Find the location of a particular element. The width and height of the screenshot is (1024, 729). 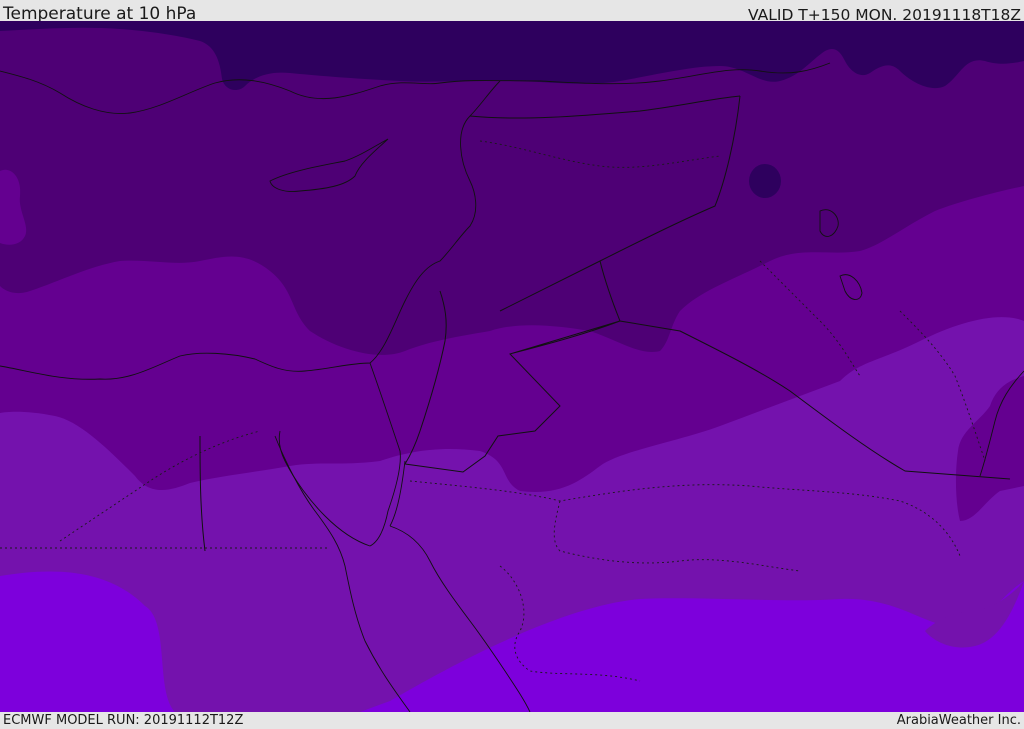

cold-blob-east is located at coordinates (765, 181).